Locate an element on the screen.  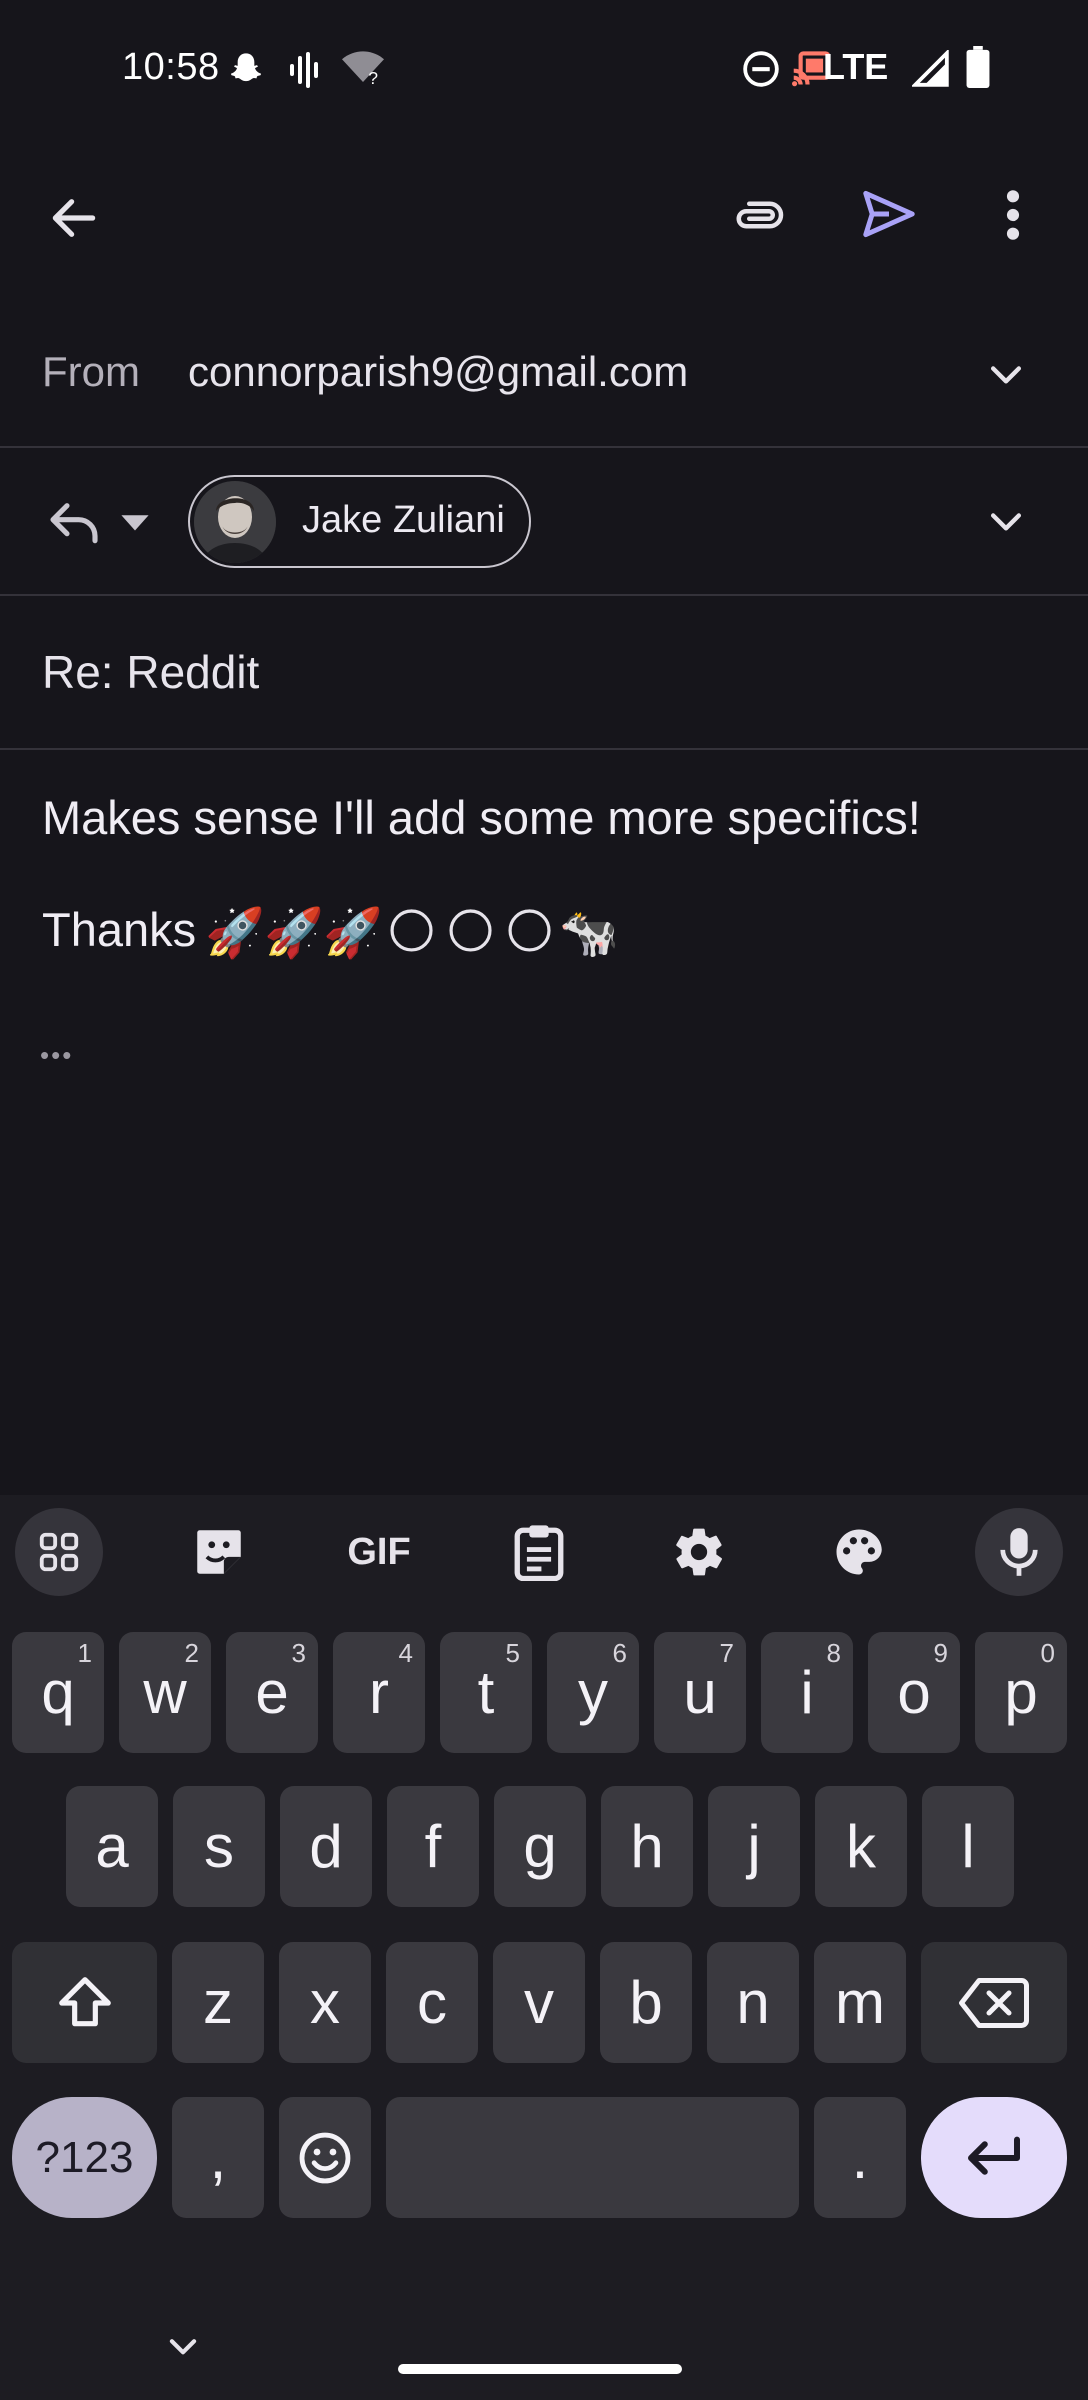
emoji-key is located at coordinates (325, 2157).